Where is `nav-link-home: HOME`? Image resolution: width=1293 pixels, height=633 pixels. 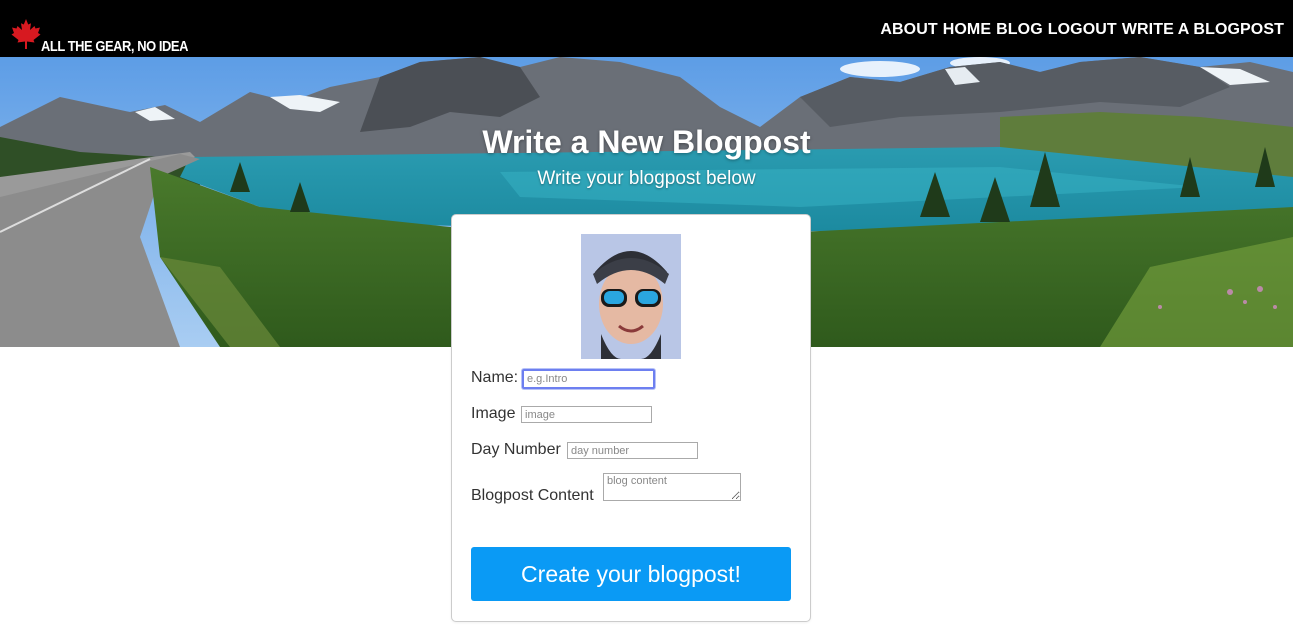 nav-link-home: HOME is located at coordinates (967, 30).